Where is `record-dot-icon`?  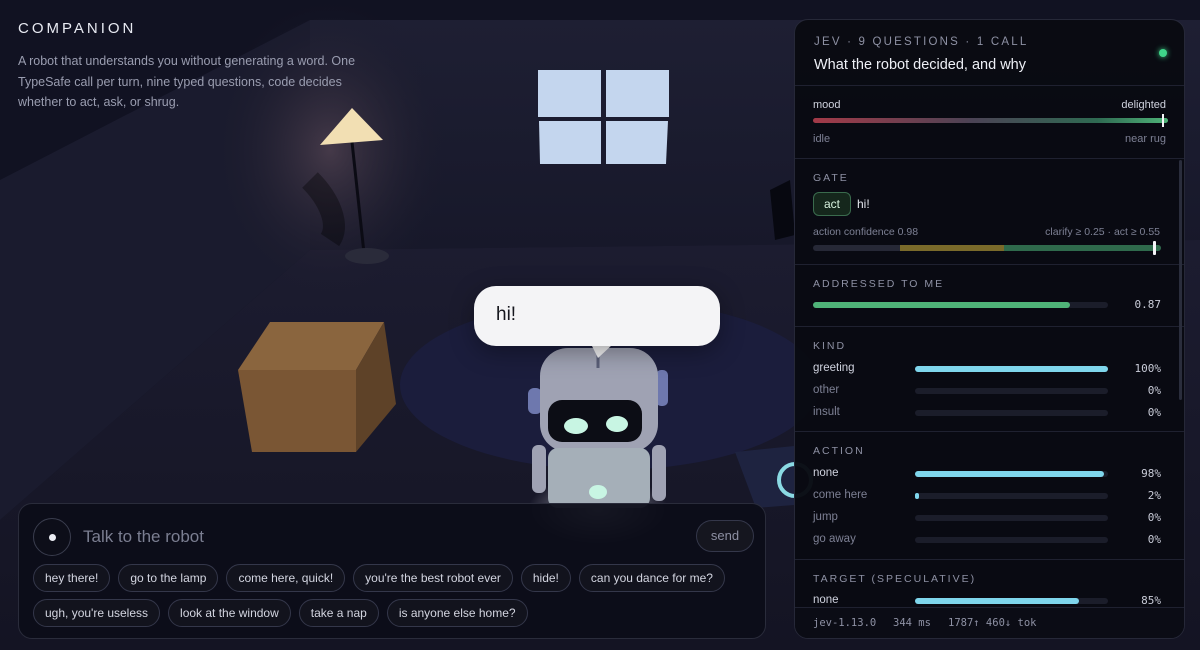 record-dot-icon is located at coordinates (52, 537).